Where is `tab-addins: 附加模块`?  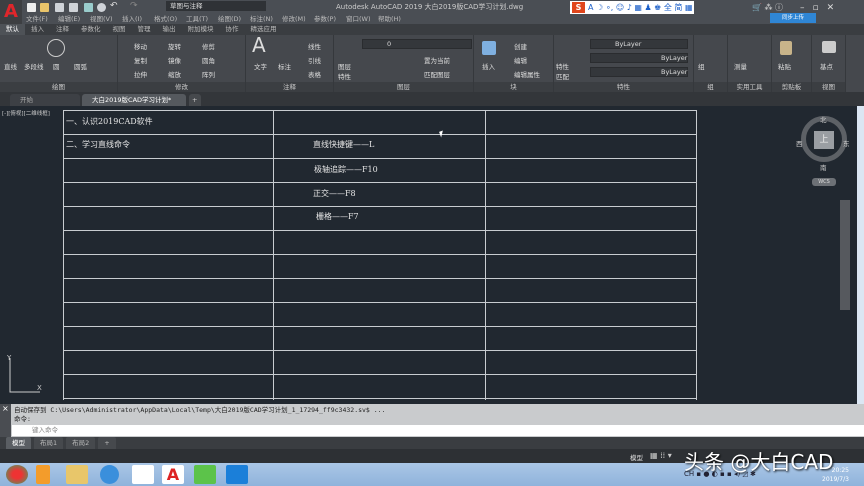 tab-addins: 附加模块 is located at coordinates (201, 29).